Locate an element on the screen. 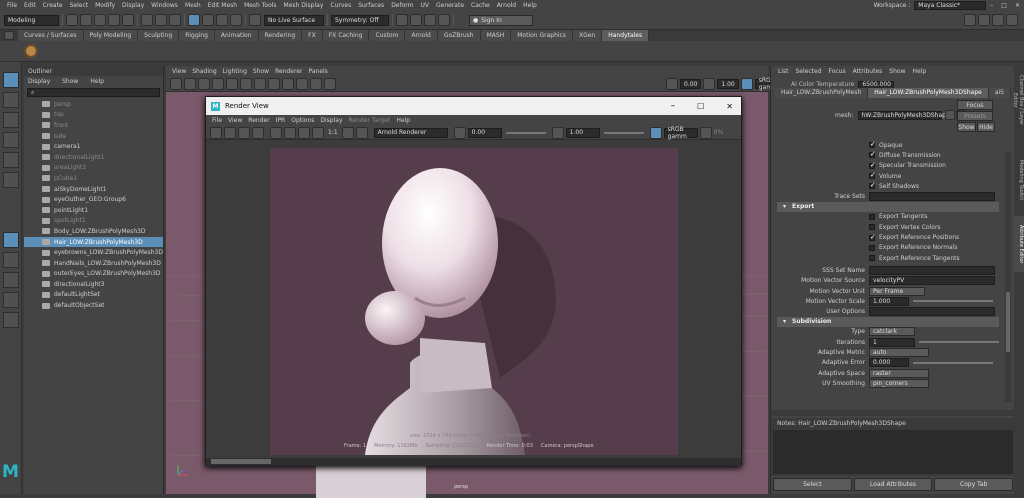 The width and height of the screenshot is (1024, 498). shadows-icon is located at coordinates (330, 84).